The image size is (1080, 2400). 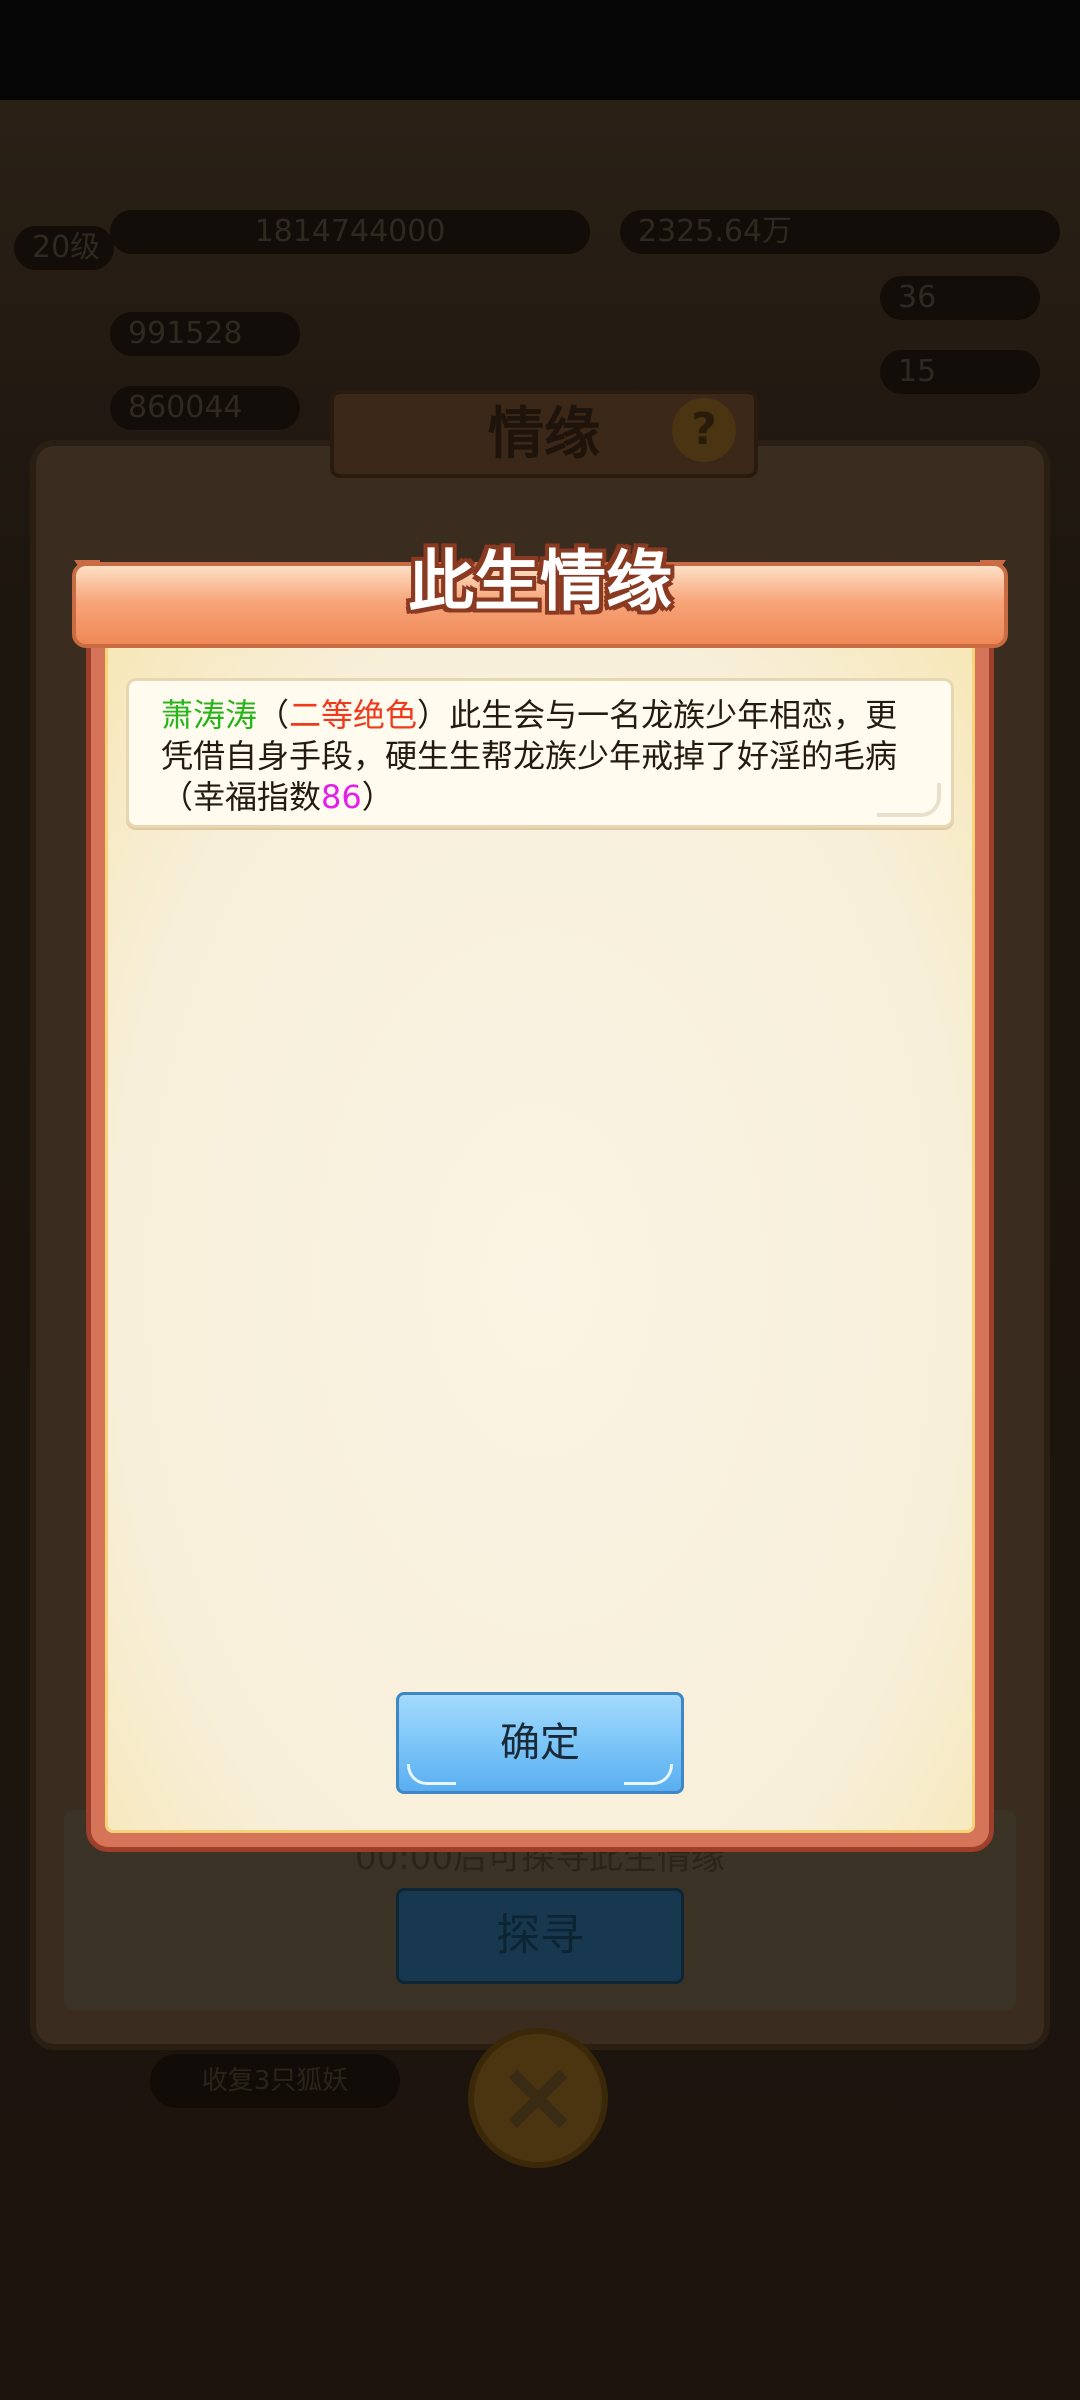 What do you see at coordinates (64, 248) in the screenshot?
I see `level-badge: 20级` at bounding box center [64, 248].